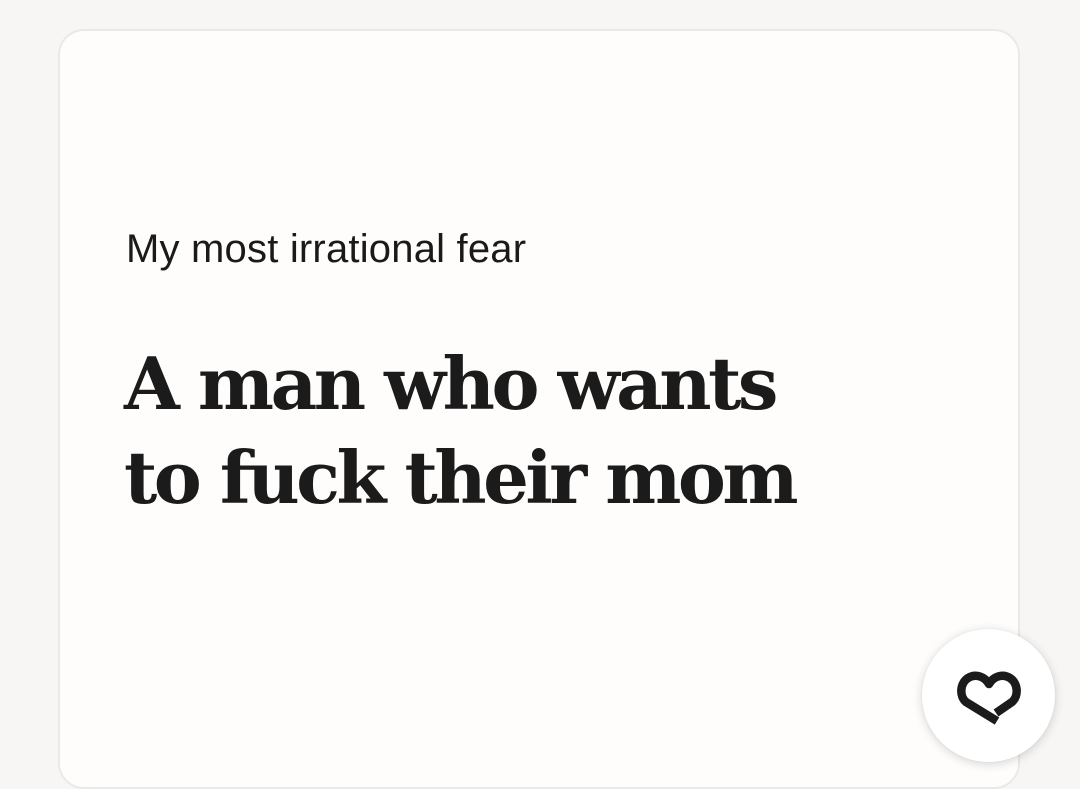 The height and width of the screenshot is (789, 1080). Describe the element at coordinates (451, 383) in the screenshot. I see `prompt-answer-line-1: A man who wants` at that location.